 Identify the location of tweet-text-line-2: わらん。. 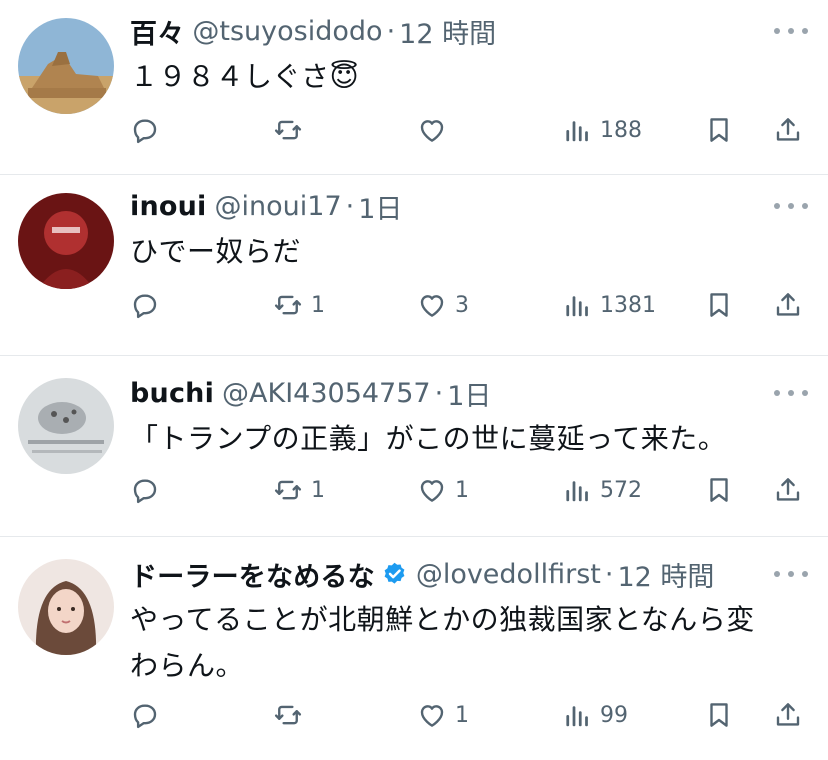
(187, 665).